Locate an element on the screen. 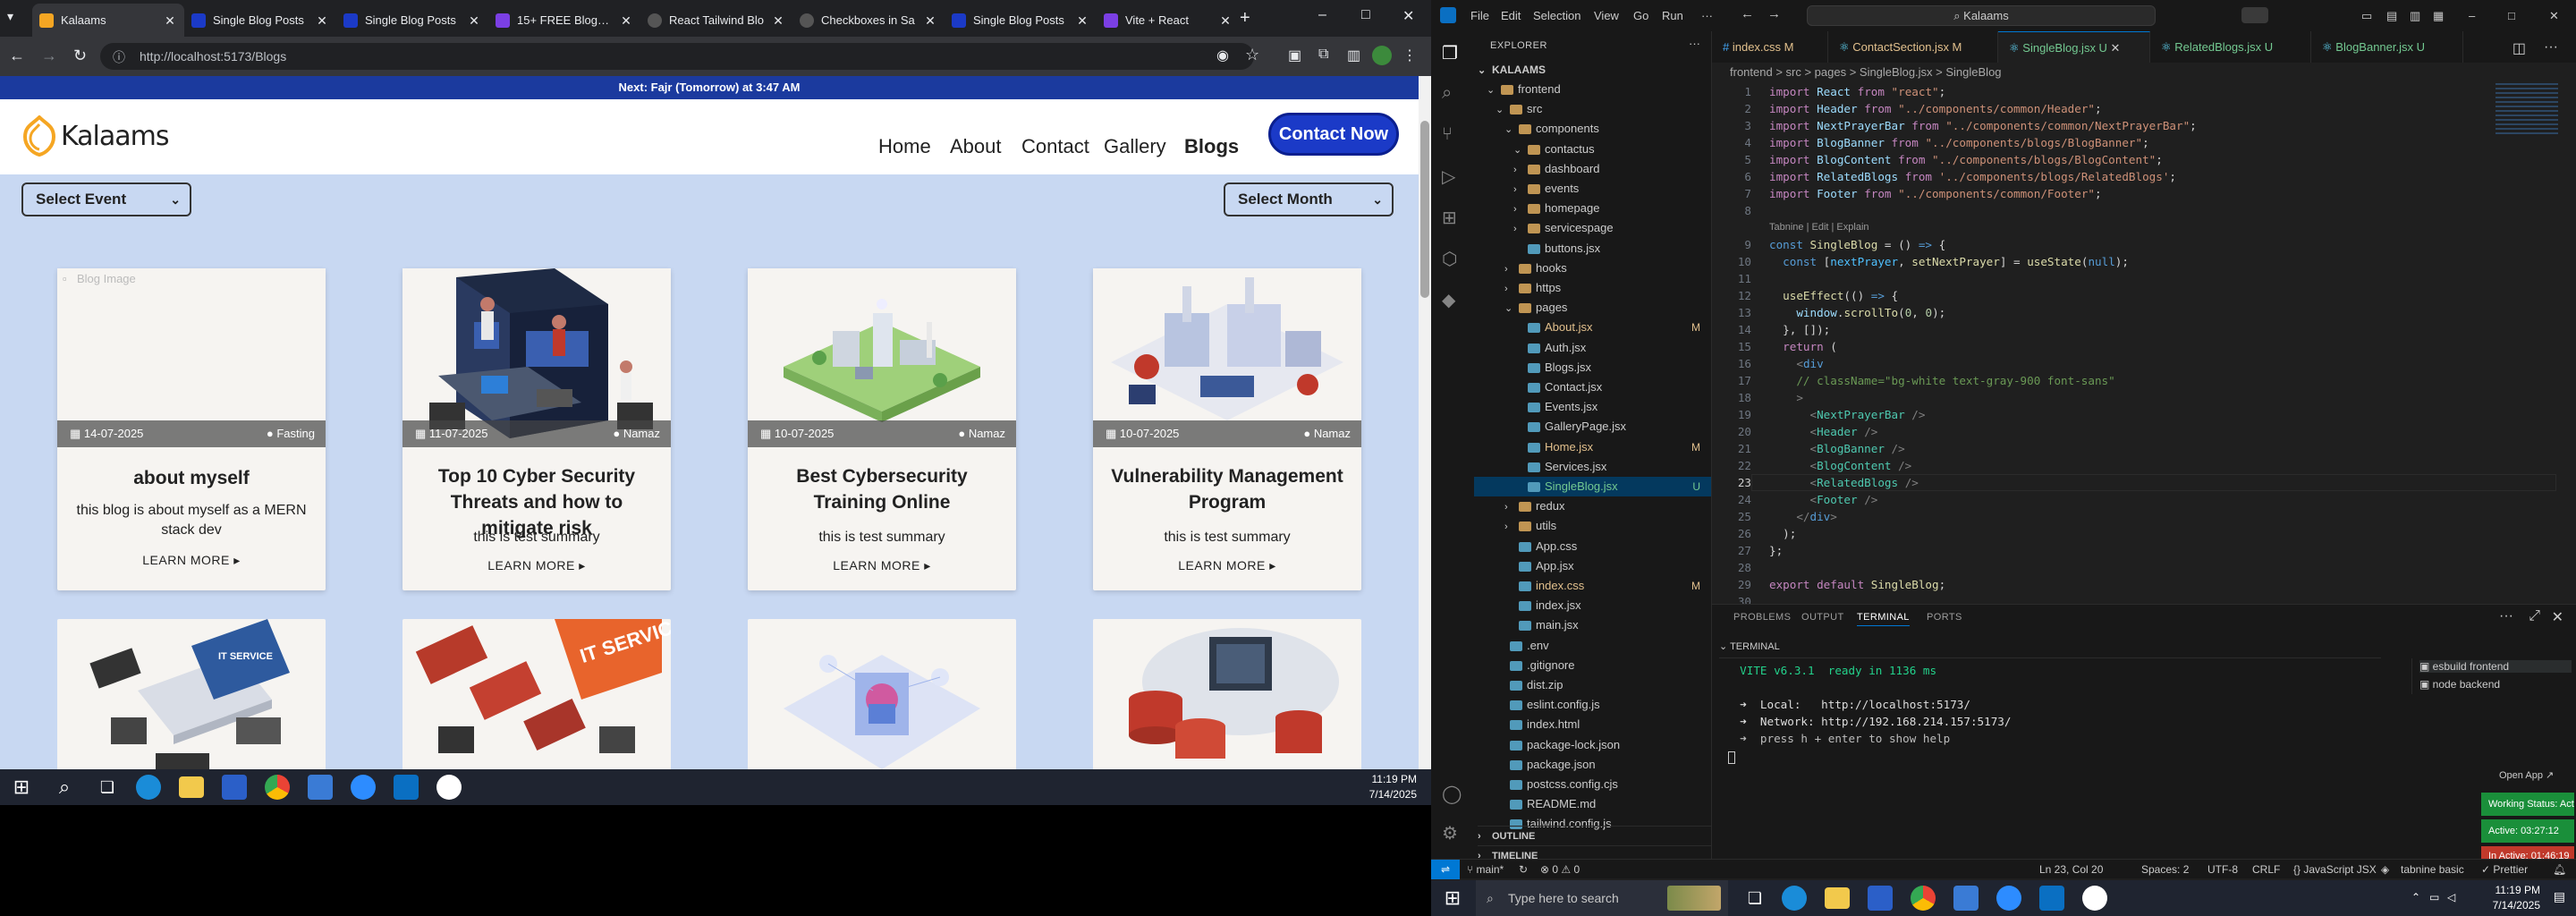 This screenshot has height=916, width=2576. network-icon: ▭ is located at coordinates (2434, 897).